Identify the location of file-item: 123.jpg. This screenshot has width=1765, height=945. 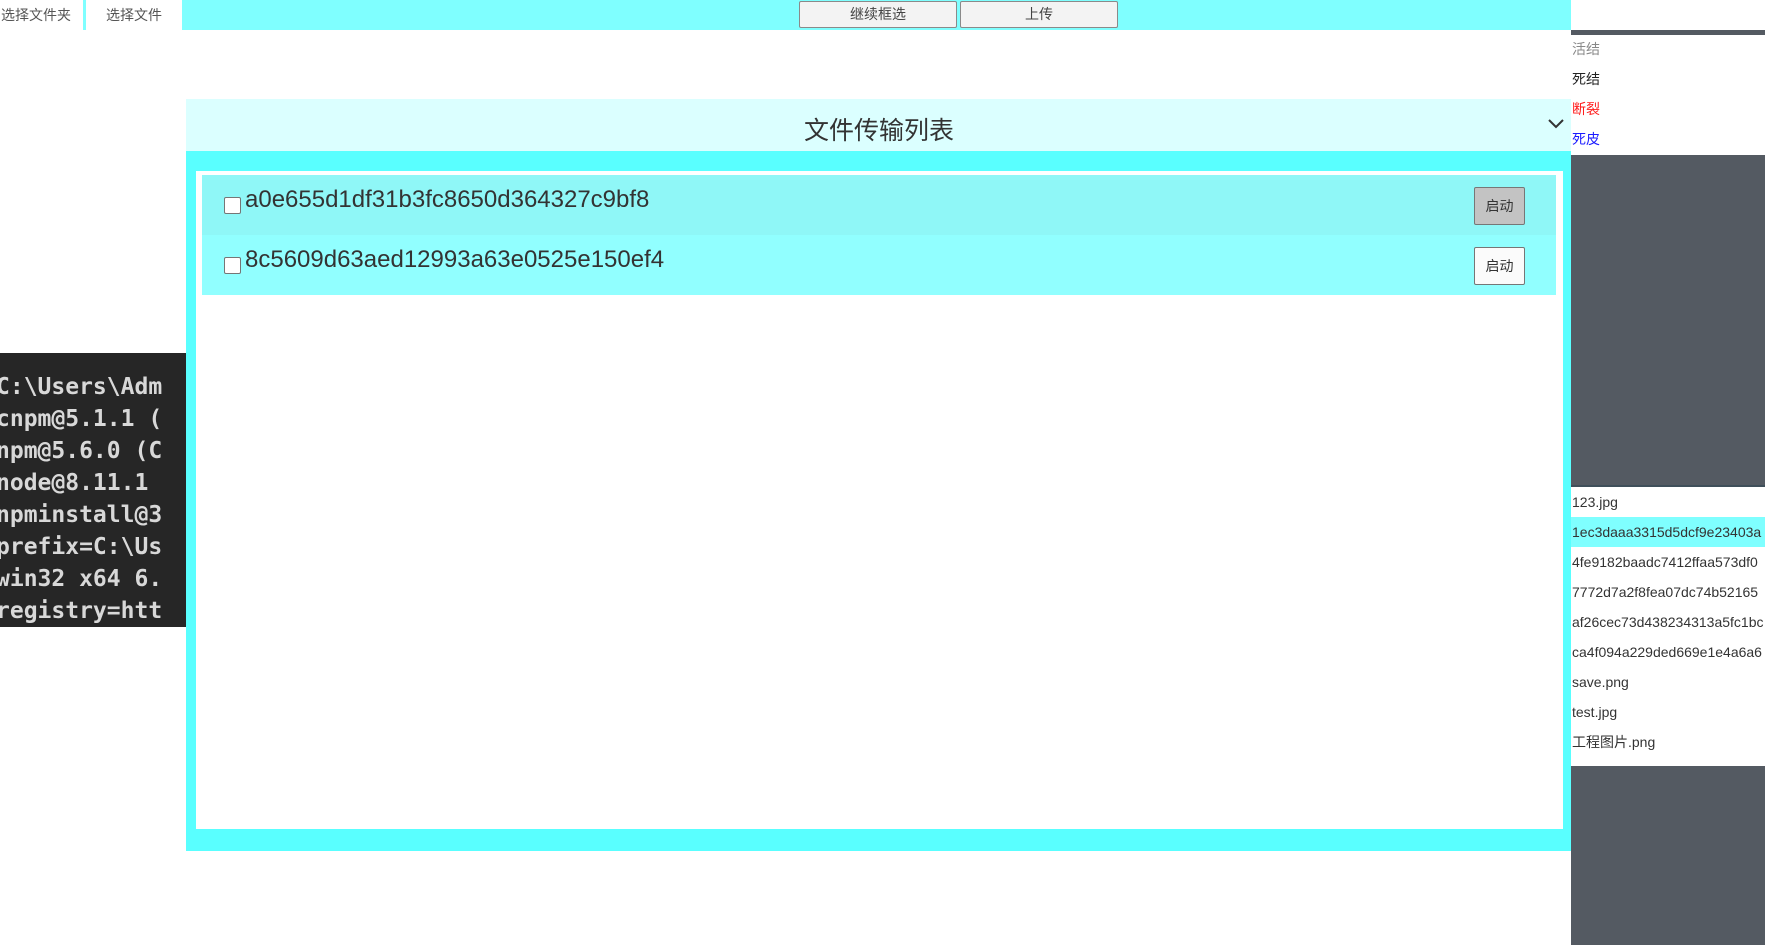
(1668, 502).